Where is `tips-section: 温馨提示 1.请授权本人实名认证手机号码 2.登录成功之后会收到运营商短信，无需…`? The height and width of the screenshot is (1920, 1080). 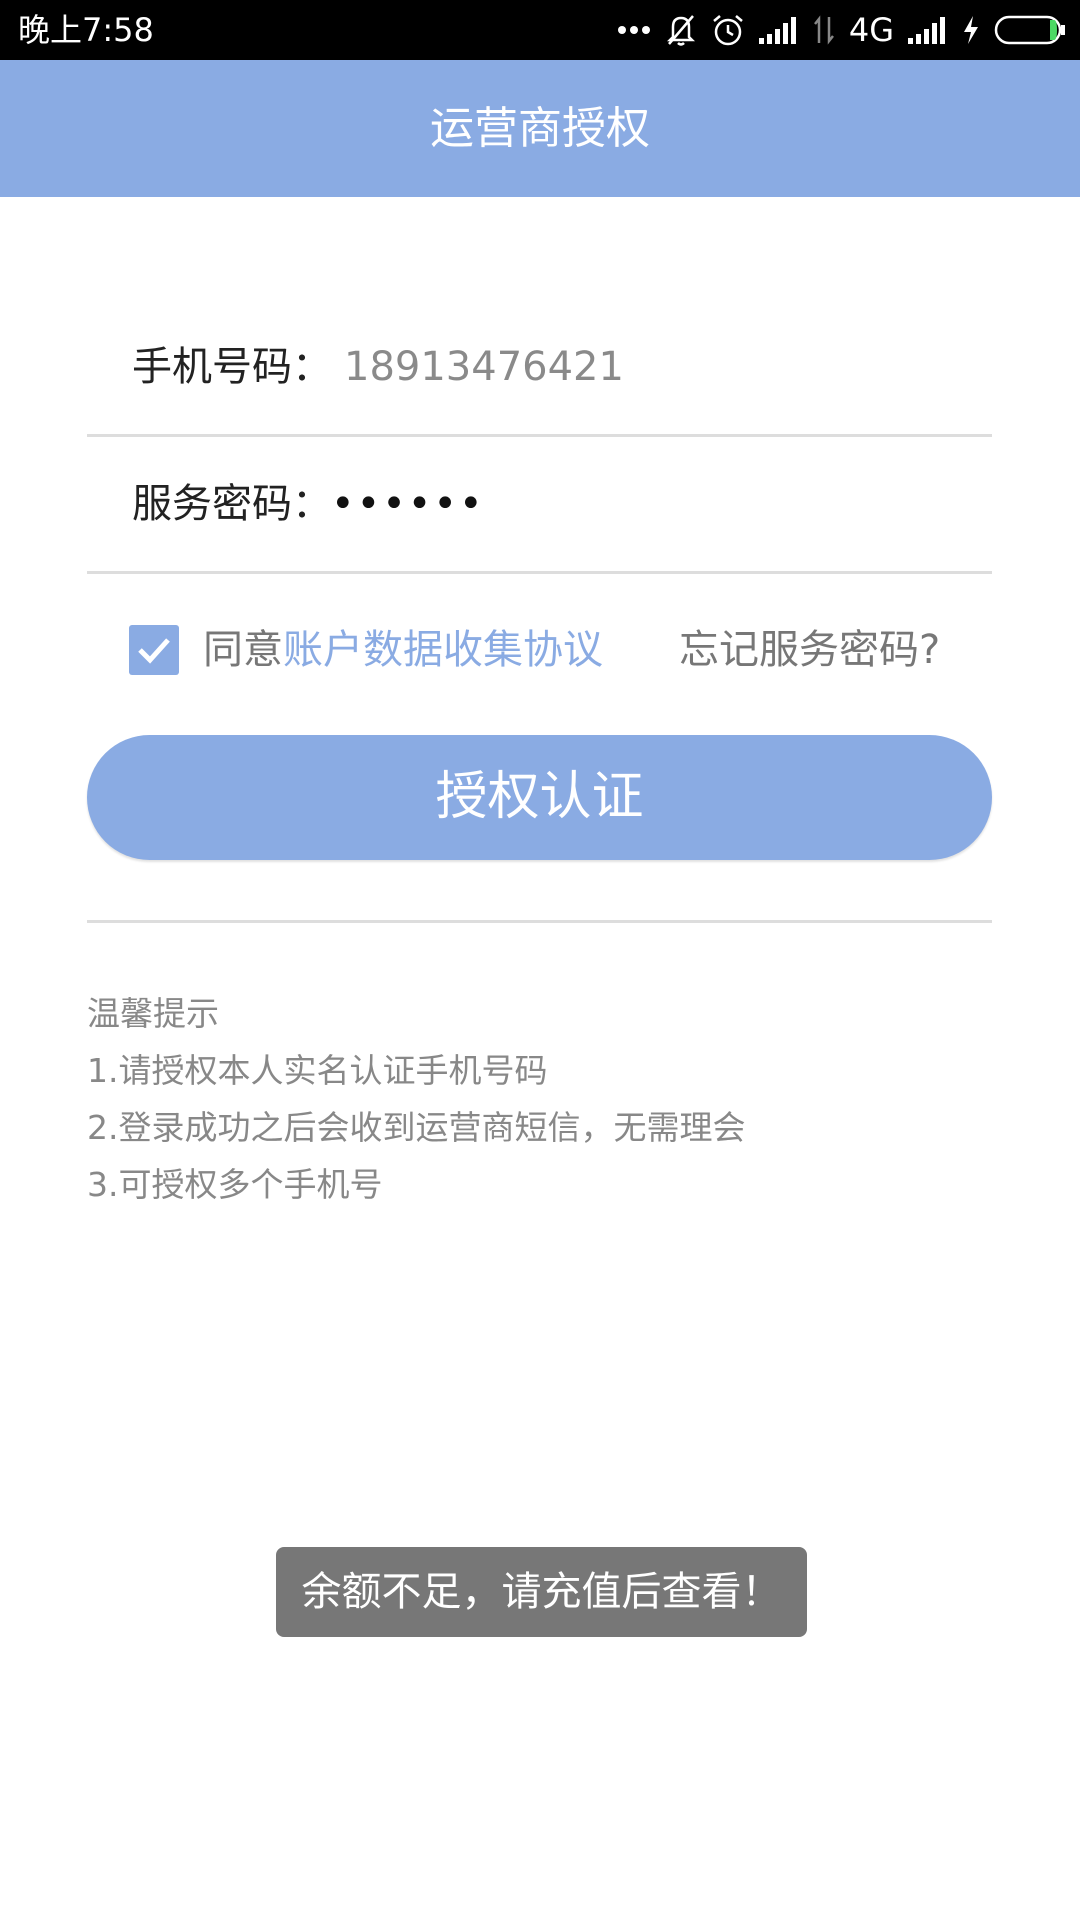
tips-section: 温馨提示 1.请授权本人实名认证手机号码 2.登录成功之后会收到运营商短信，无需… is located at coordinates (537, 1099).